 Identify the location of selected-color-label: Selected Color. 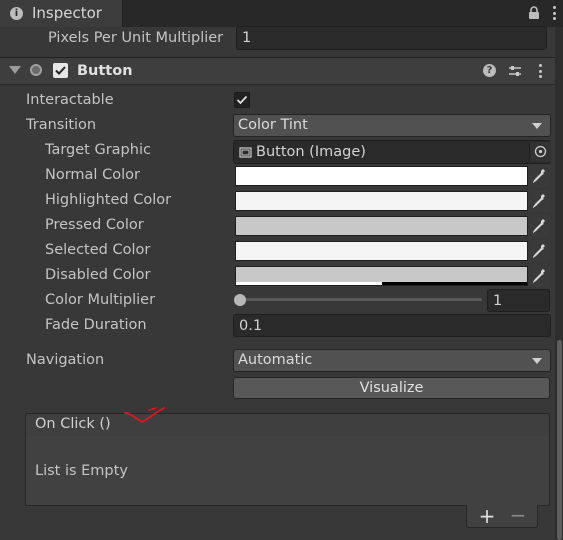
(98, 250).